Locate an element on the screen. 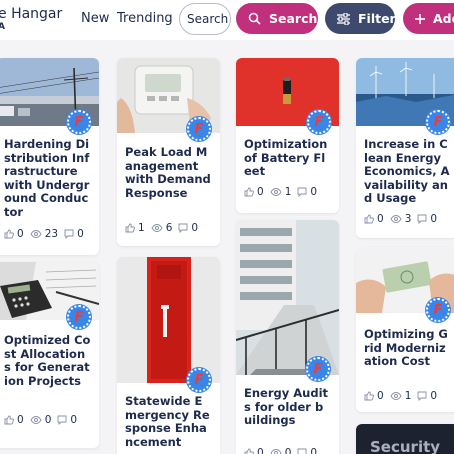 This screenshot has height=454, width=454. view-stat: 6 is located at coordinates (162, 228).